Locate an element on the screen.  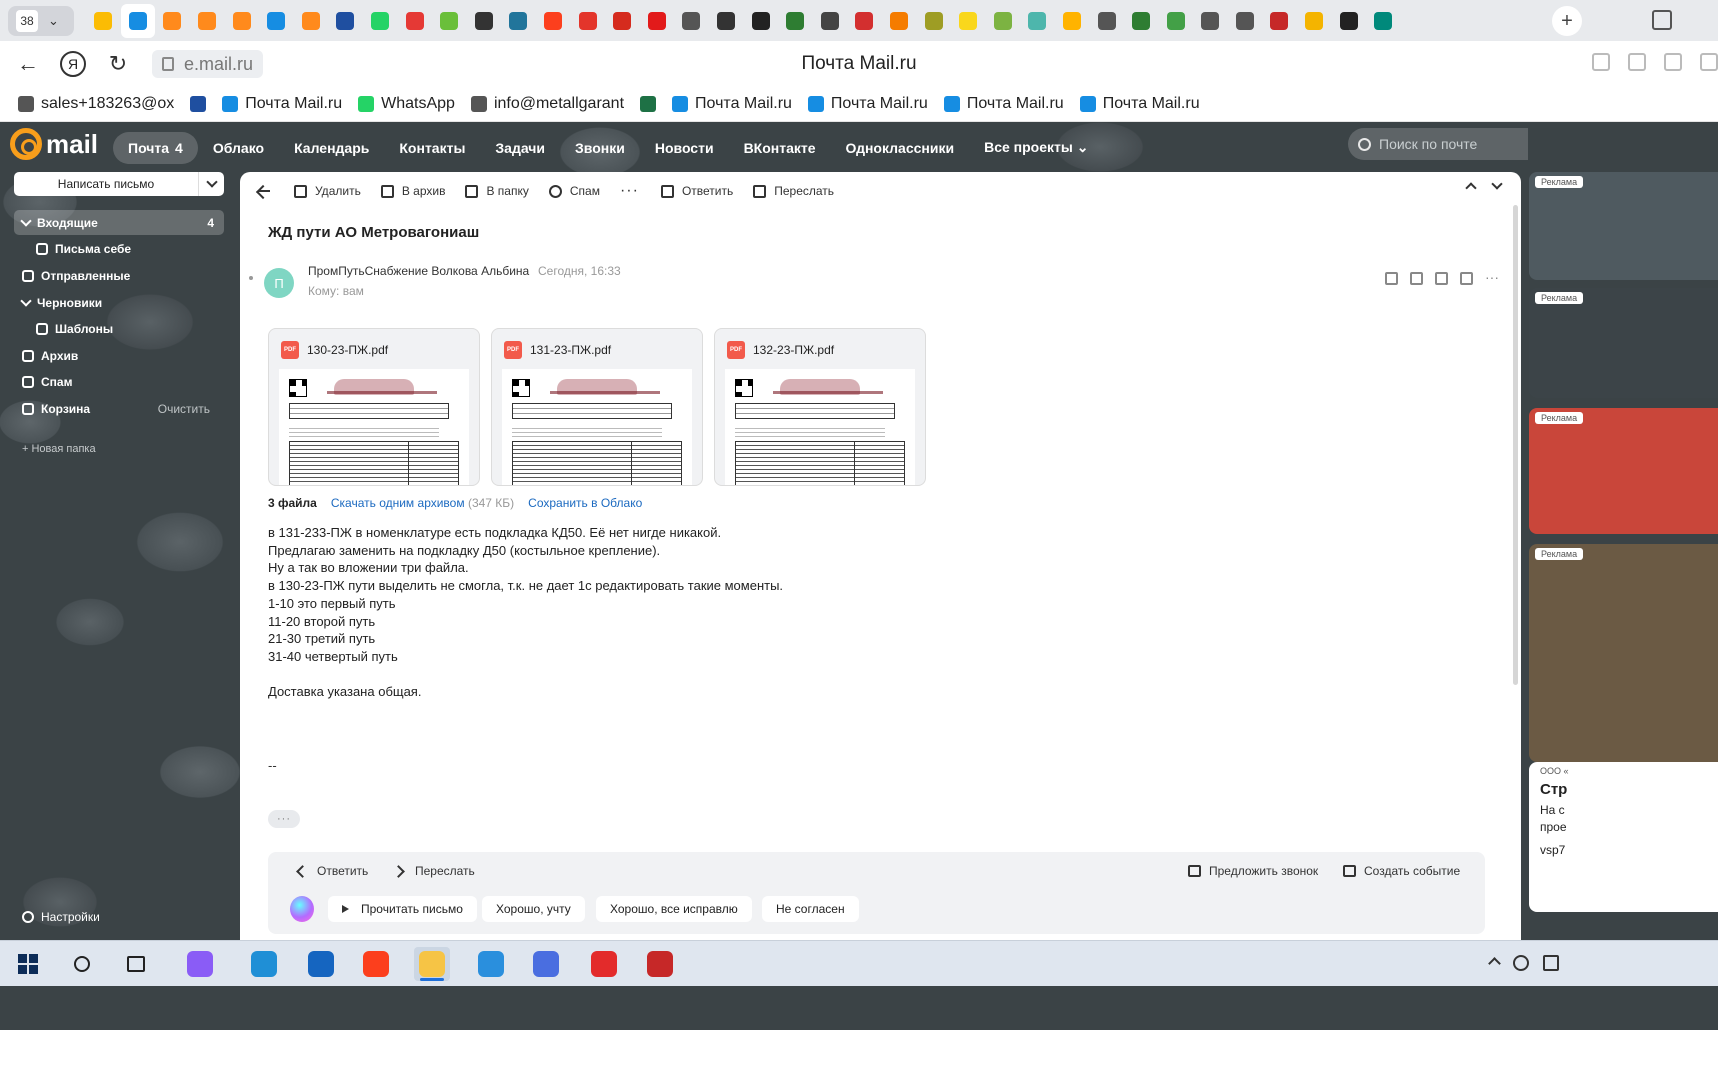
bookmark-item is located at coordinates (648, 104).